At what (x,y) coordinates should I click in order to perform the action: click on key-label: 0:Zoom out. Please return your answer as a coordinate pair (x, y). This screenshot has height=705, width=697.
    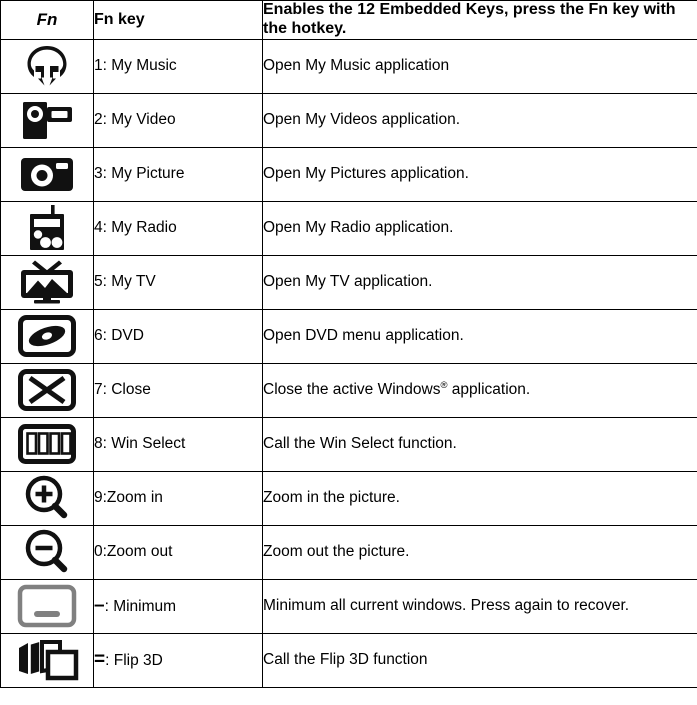
    Looking at the image, I should click on (178, 552).